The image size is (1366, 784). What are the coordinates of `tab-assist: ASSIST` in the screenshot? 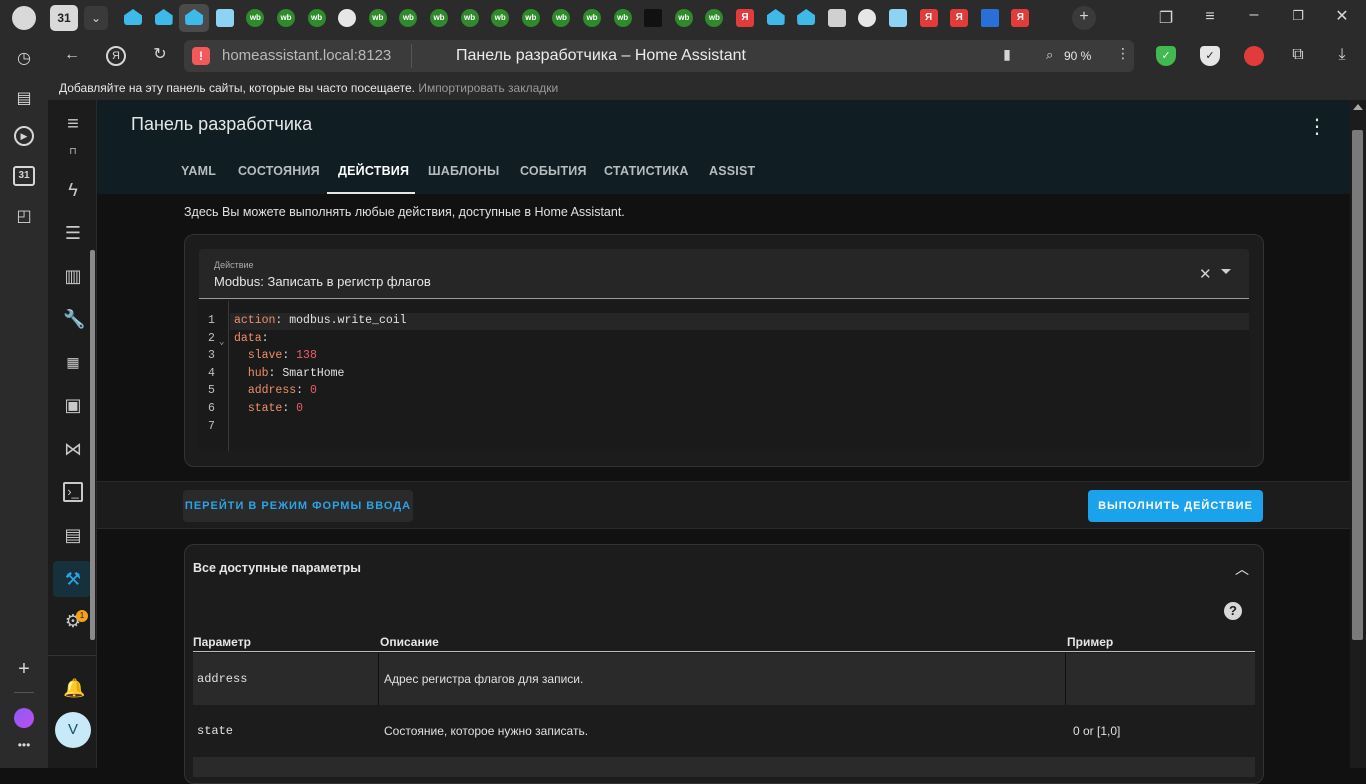 It's located at (732, 171).